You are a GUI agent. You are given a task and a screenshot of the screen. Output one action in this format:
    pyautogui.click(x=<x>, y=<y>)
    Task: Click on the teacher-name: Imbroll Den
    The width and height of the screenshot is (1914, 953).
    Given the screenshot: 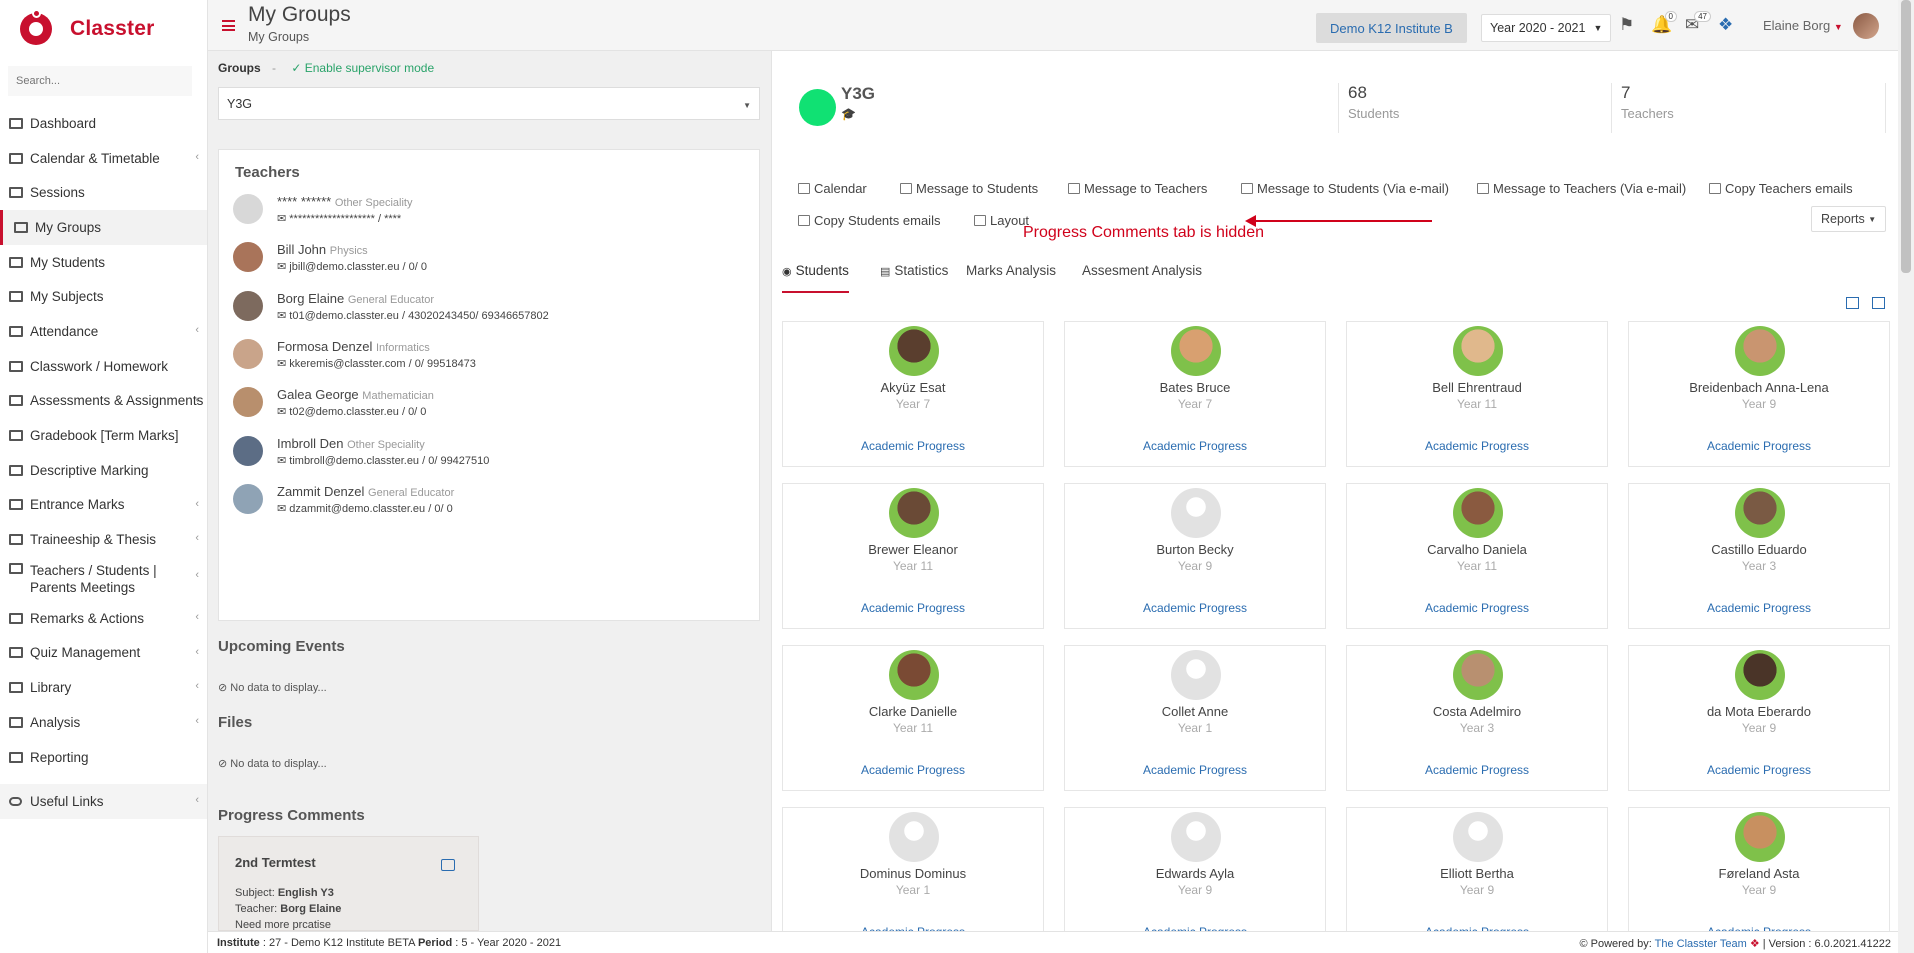 What is the action you would take?
    pyautogui.click(x=310, y=443)
    